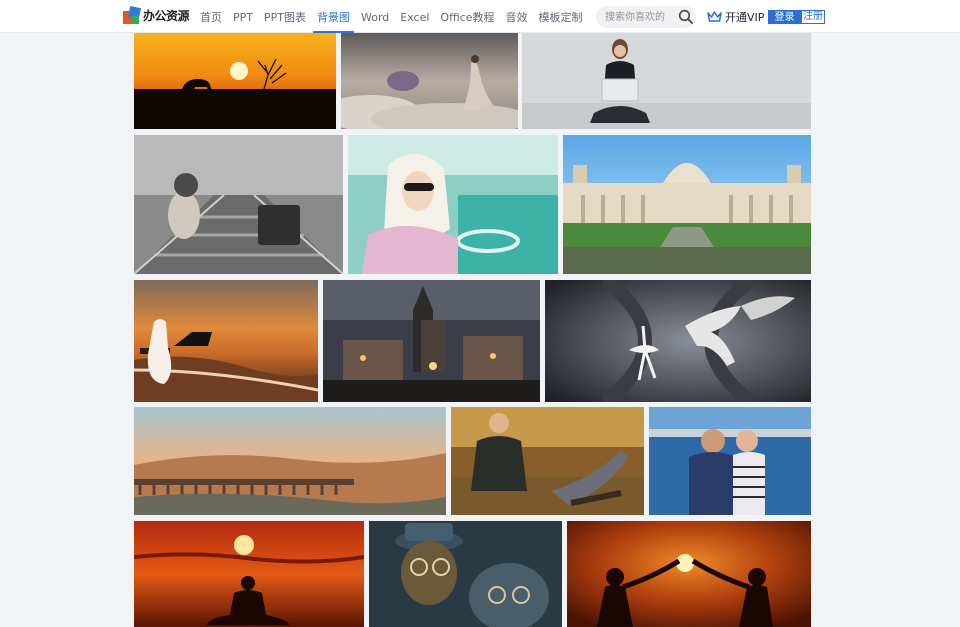  Describe the element at coordinates (429, 81) in the screenshot. I see `gallery-image-fantasy-clouds` at that location.